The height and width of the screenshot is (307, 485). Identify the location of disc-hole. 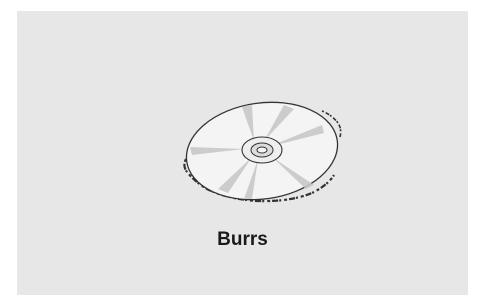
(262, 150).